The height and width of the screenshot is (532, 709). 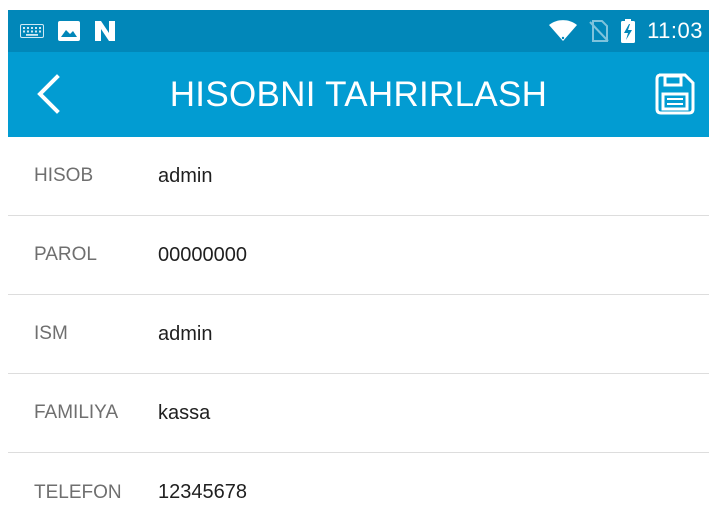 I want to click on field-label: HISOB, so click(x=64, y=175).